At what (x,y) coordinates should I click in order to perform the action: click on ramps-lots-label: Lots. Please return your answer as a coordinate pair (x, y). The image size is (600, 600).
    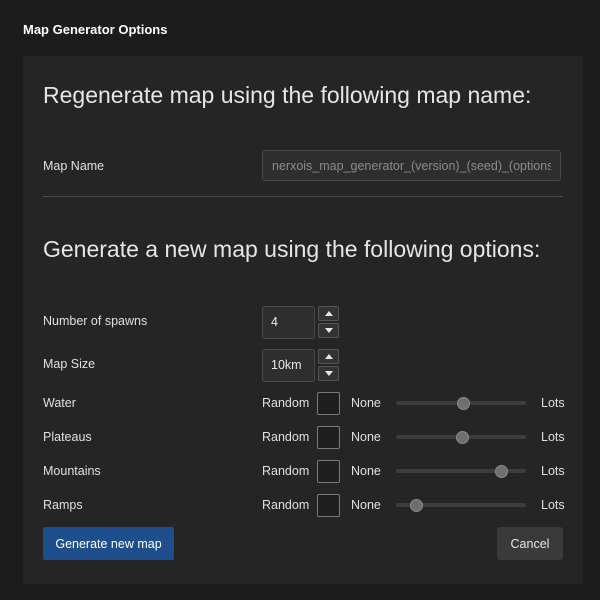
    Looking at the image, I should click on (553, 505).